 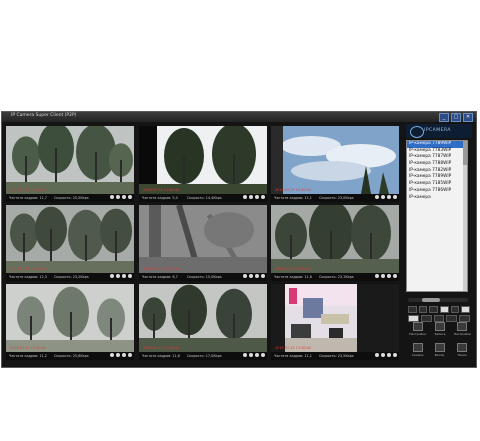 I want to click on tool-button: Воспр., so click(x=439, y=352).